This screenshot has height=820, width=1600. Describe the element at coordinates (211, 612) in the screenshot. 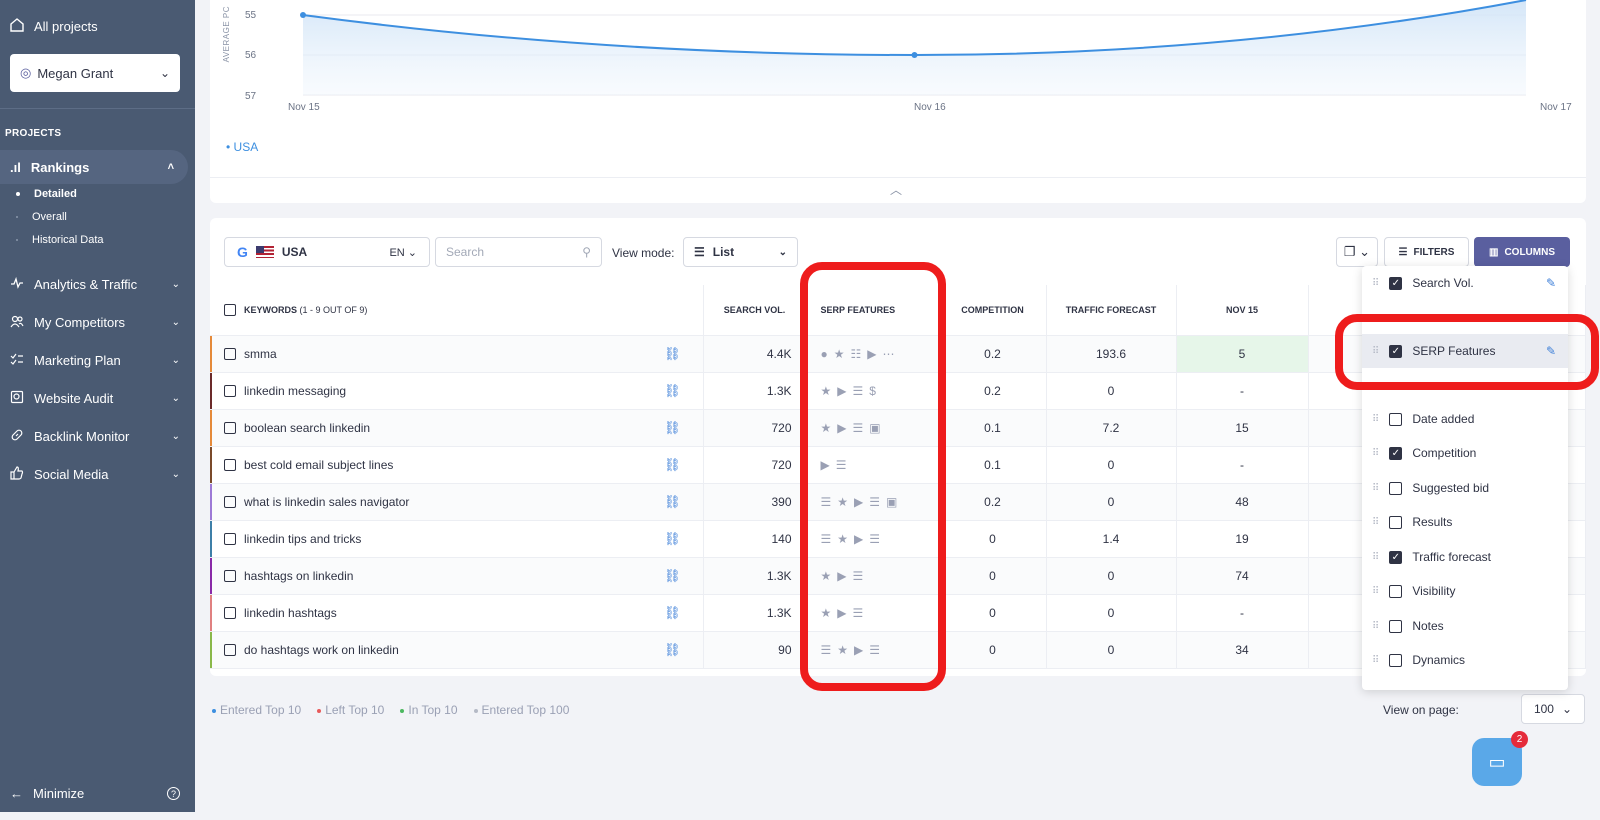

I see `row-marker` at that location.